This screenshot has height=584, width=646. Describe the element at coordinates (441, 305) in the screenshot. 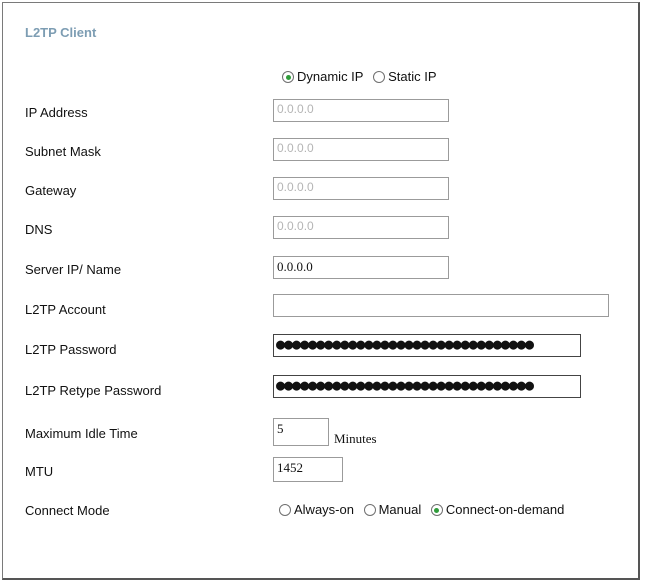

I see `l2tp-account-input` at that location.